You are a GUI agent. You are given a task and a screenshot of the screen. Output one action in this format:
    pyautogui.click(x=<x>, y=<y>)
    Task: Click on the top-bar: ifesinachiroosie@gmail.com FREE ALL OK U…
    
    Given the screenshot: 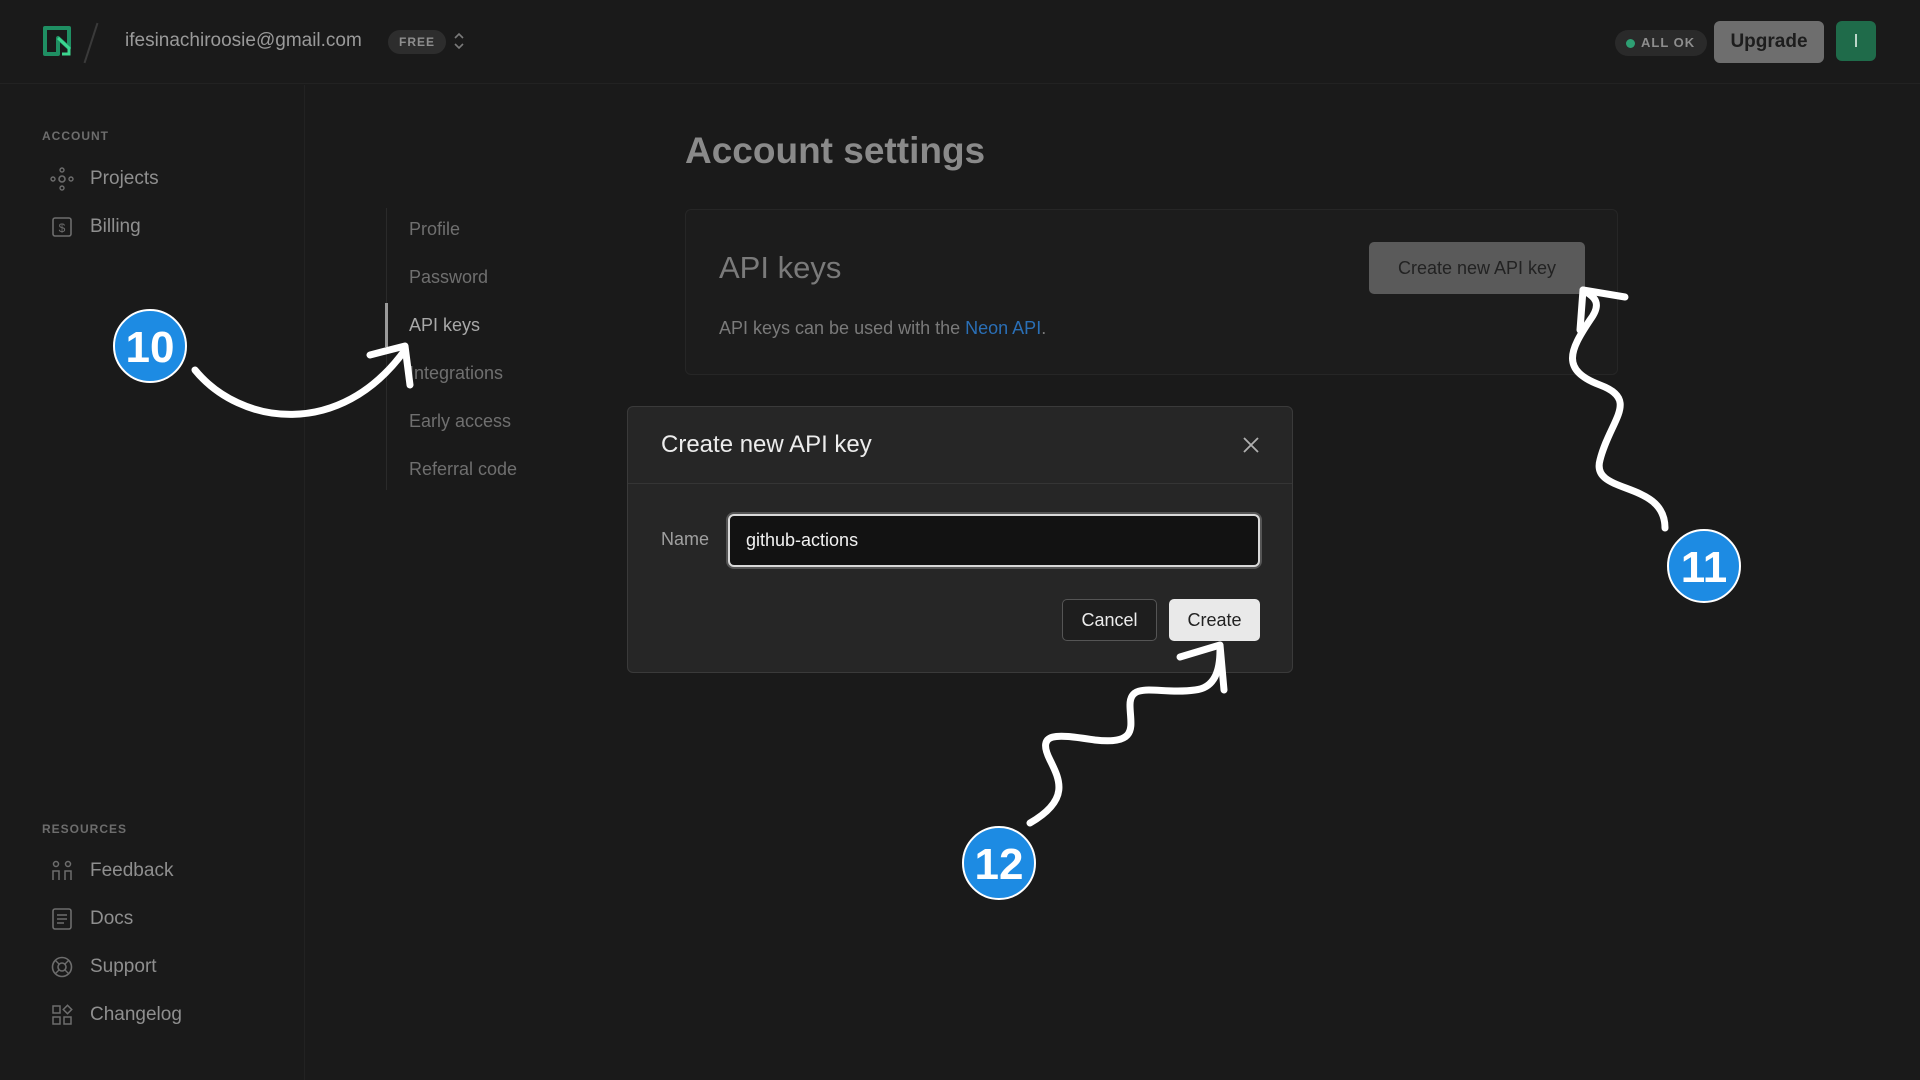 What is the action you would take?
    pyautogui.click(x=960, y=42)
    